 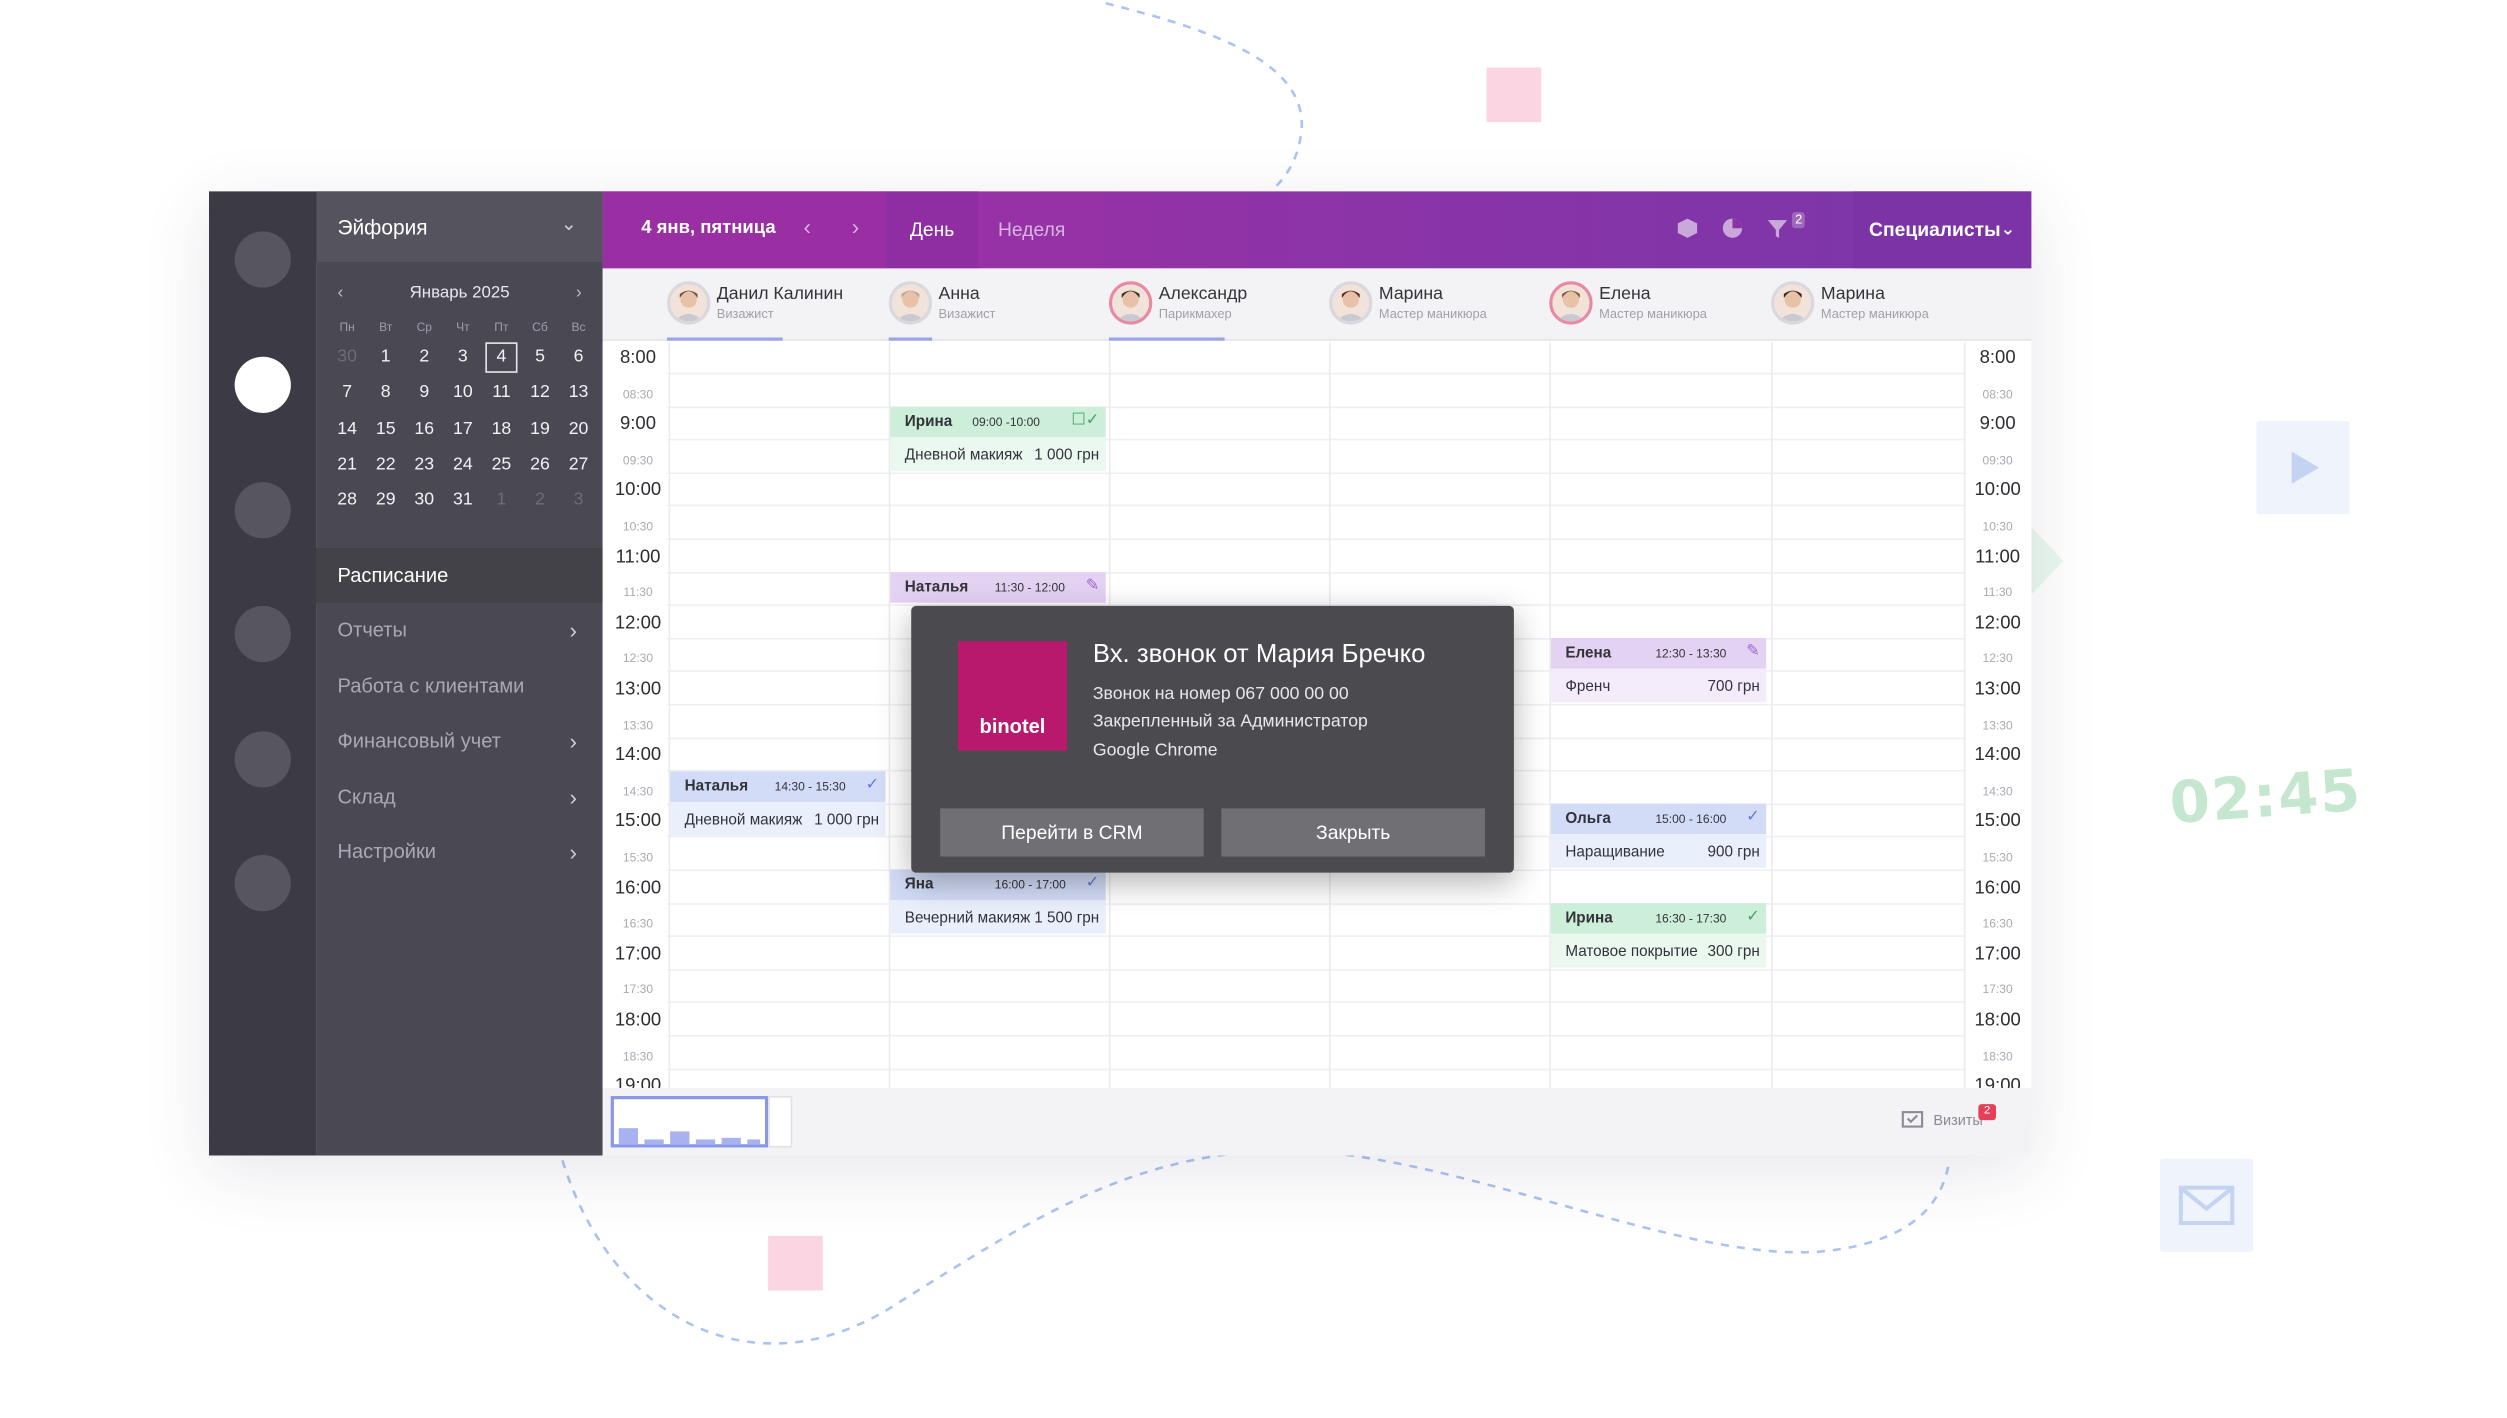 What do you see at coordinates (573, 796) in the screenshot?
I see `chevron-right-icon: ›` at bounding box center [573, 796].